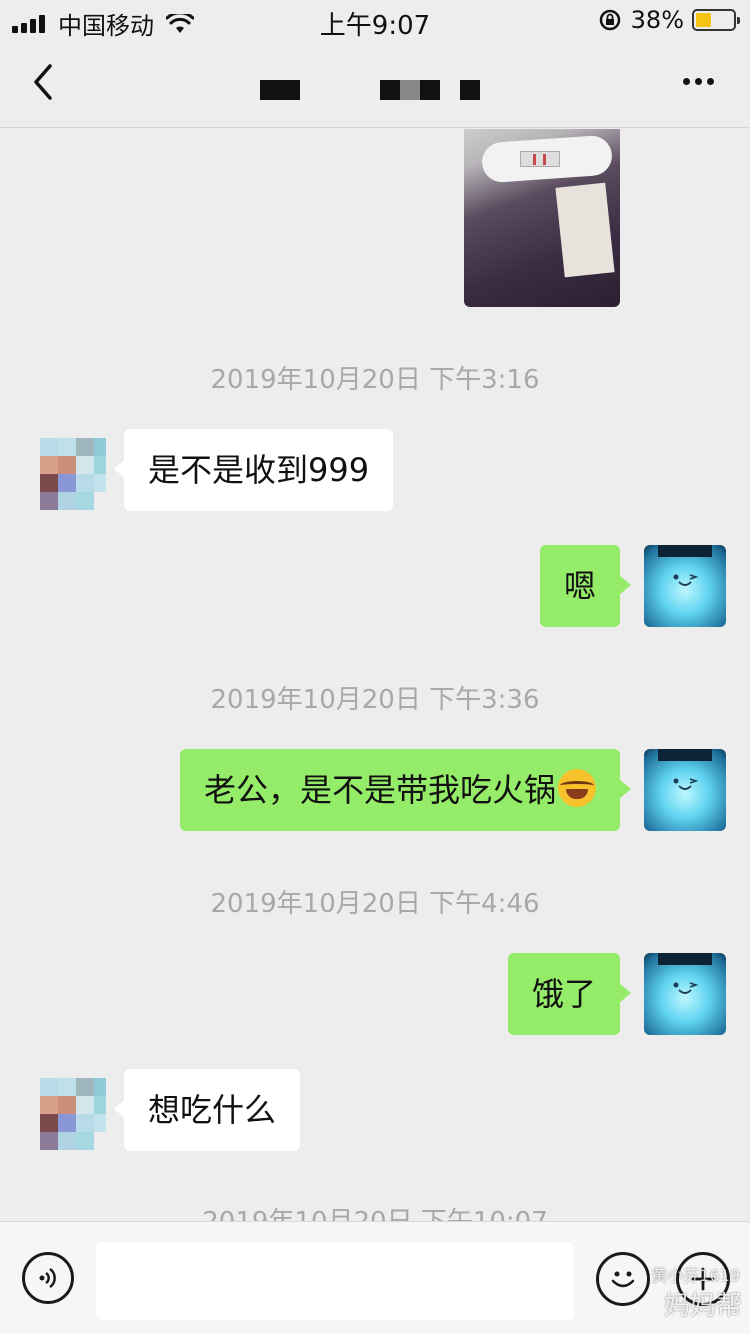 The height and width of the screenshot is (1334, 750). I want to click on incoming-message: 想吃什么, so click(207, 1110).